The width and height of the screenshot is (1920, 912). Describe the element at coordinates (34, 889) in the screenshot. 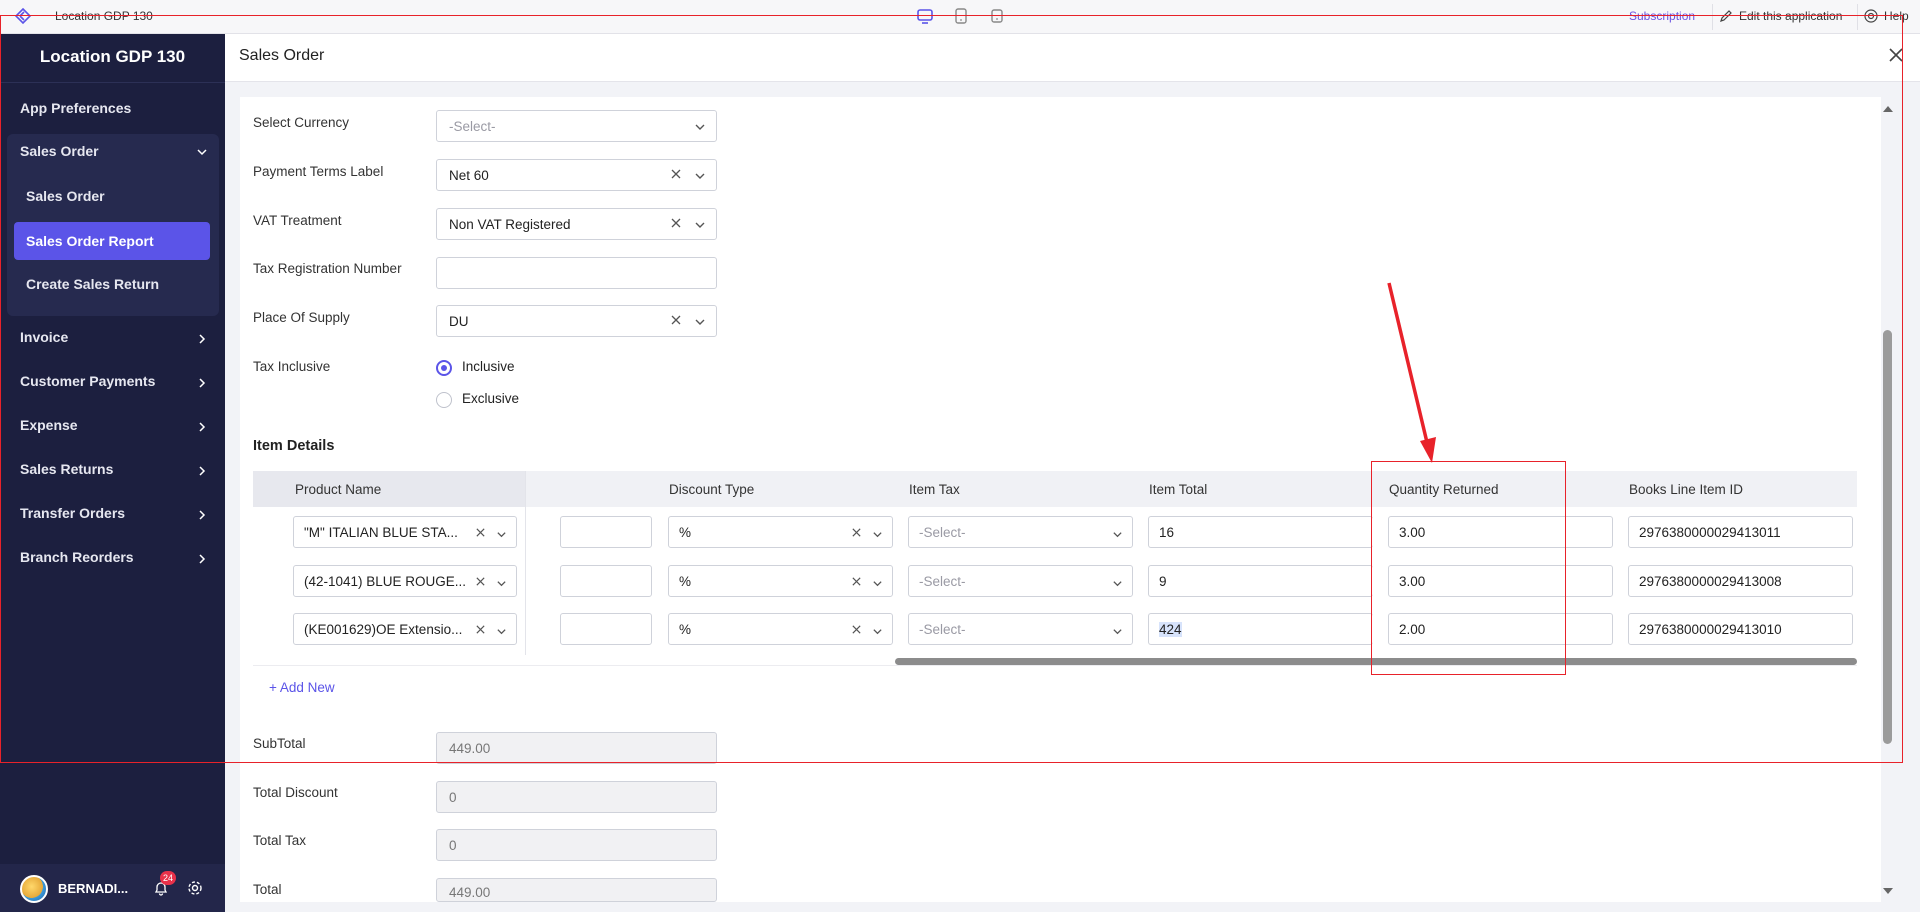

I see `avatar` at that location.